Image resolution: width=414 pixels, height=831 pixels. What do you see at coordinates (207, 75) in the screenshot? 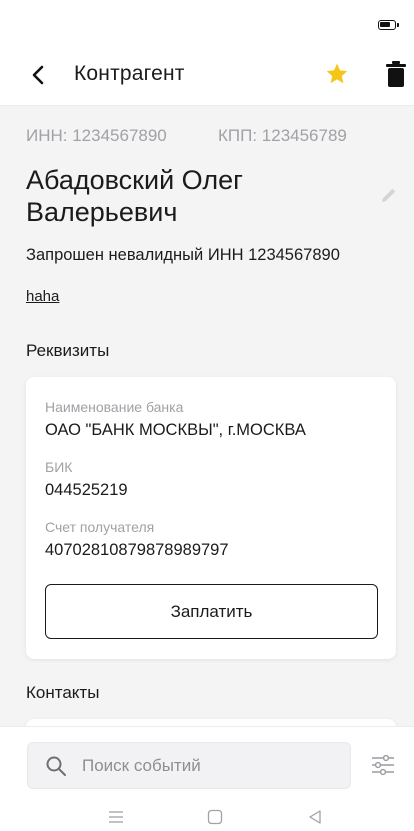
I see `app-bar: Контрагент` at bounding box center [207, 75].